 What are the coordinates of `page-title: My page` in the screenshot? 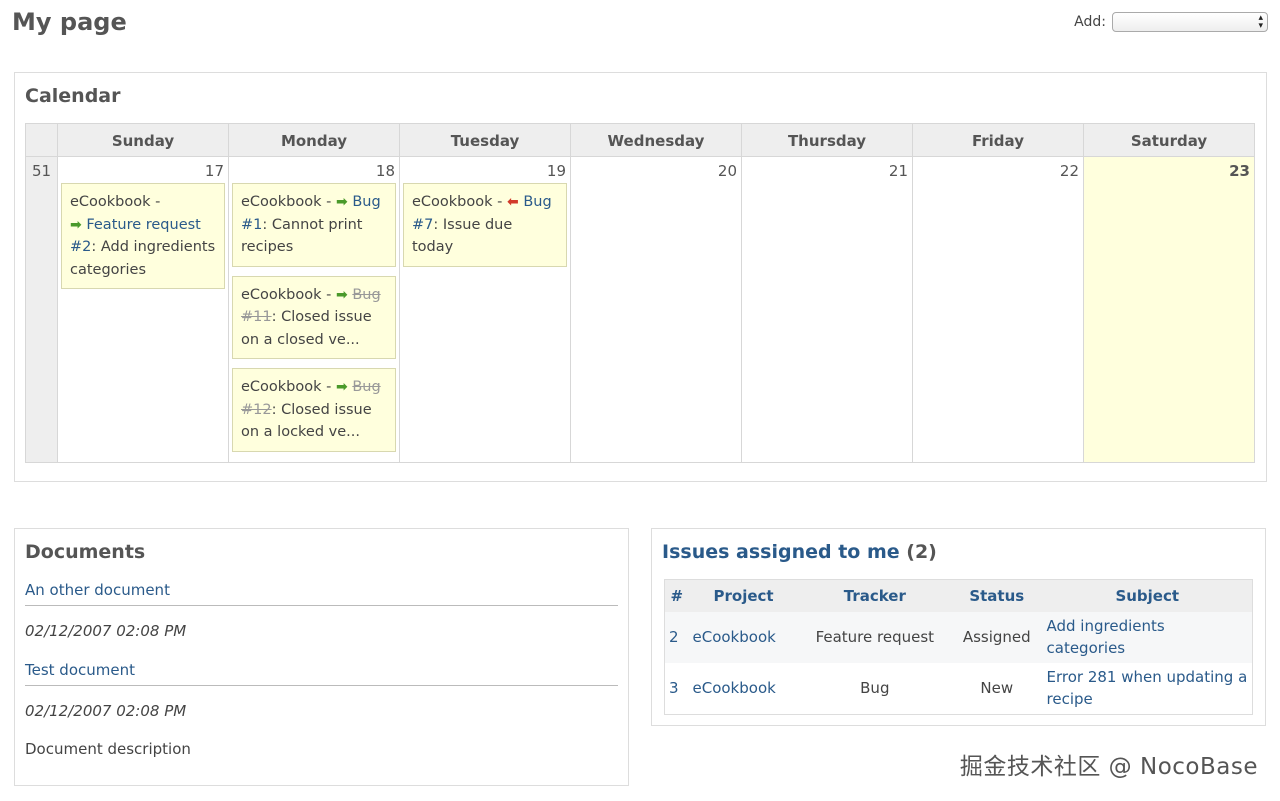 It's located at (69, 22).